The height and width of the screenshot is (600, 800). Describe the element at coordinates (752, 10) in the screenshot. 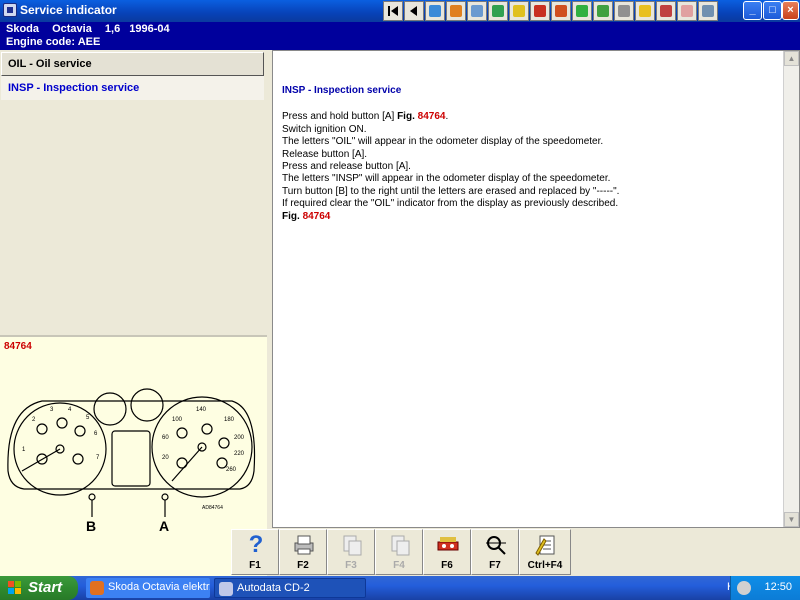

I see `minimize-button: _` at that location.